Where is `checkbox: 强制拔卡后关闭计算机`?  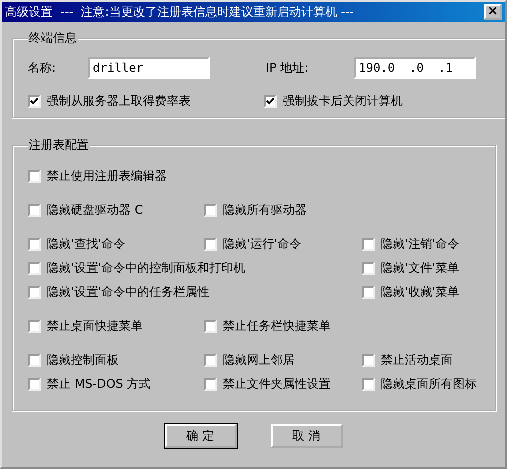 checkbox: 强制拔卡后关闭计算机 is located at coordinates (382, 101).